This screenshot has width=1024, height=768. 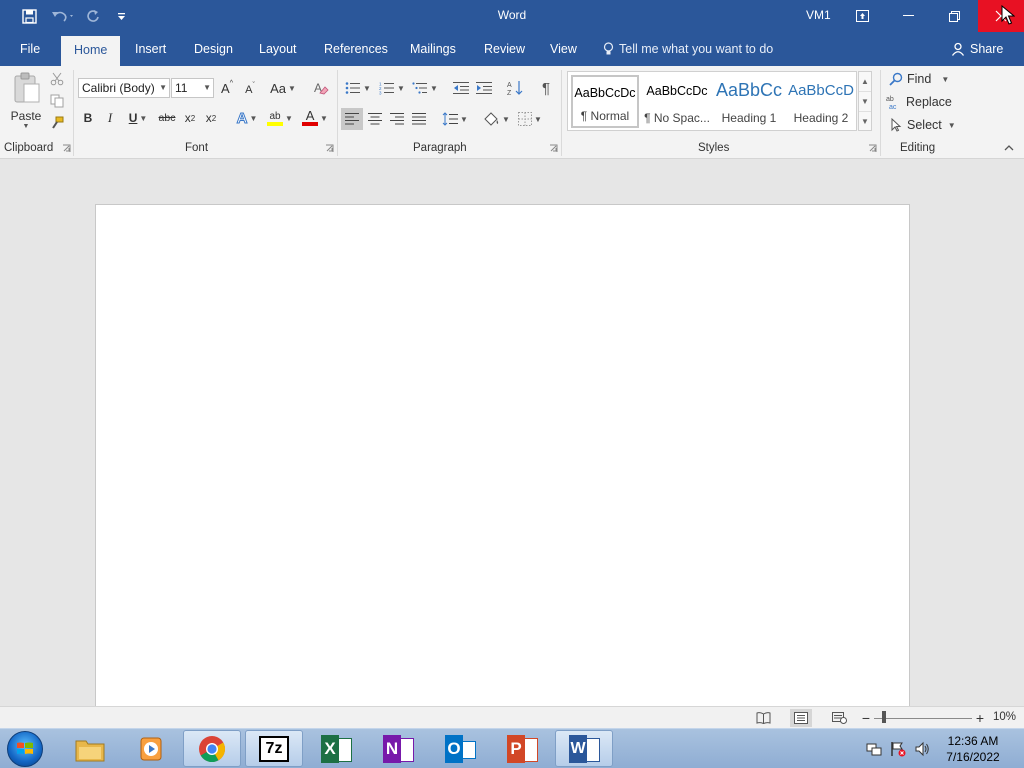 I want to click on line-spacing-button: ▼, so click(x=455, y=119).